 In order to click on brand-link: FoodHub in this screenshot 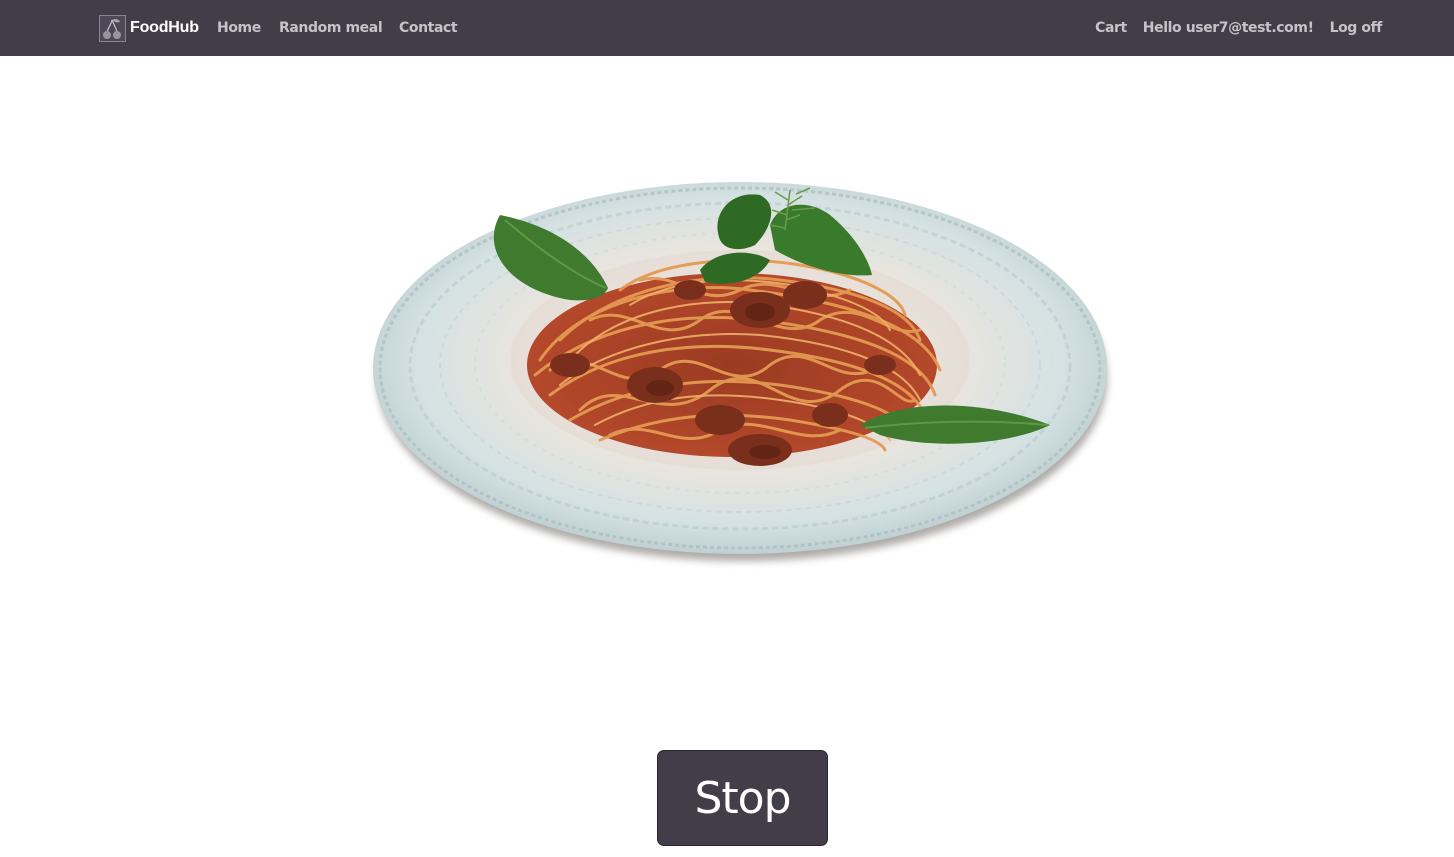, I will do `click(149, 28)`.